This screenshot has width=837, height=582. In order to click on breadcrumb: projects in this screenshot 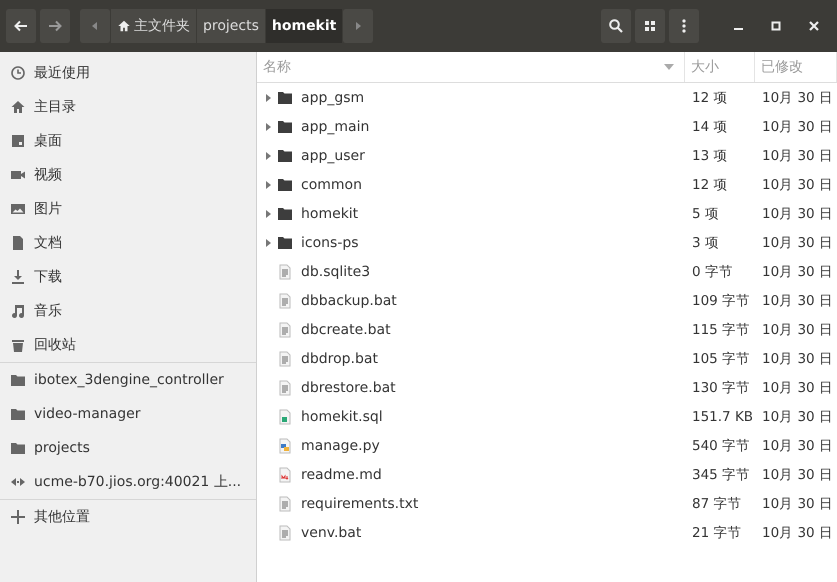, I will do `click(231, 26)`.